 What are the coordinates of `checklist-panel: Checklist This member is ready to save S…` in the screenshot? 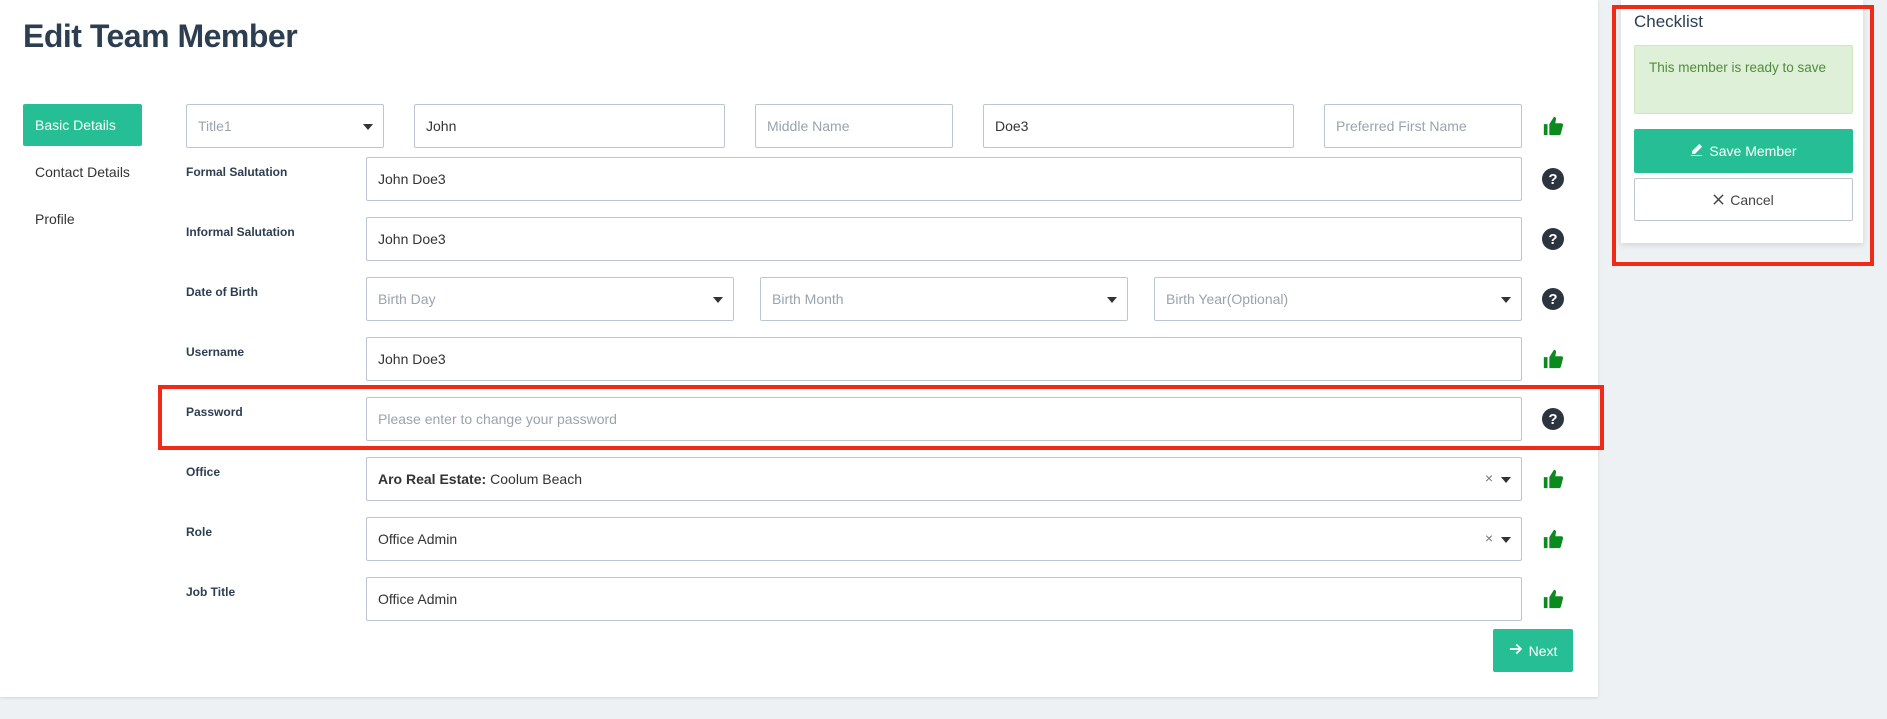 It's located at (1742, 121).